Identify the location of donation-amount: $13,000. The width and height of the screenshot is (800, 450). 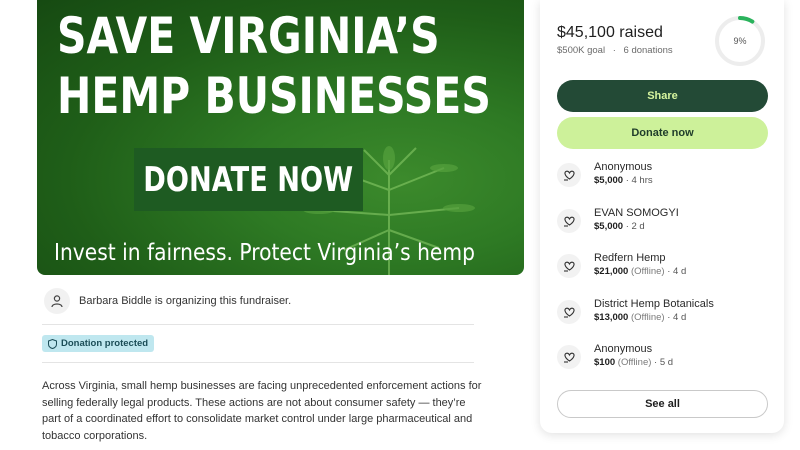
(611, 317).